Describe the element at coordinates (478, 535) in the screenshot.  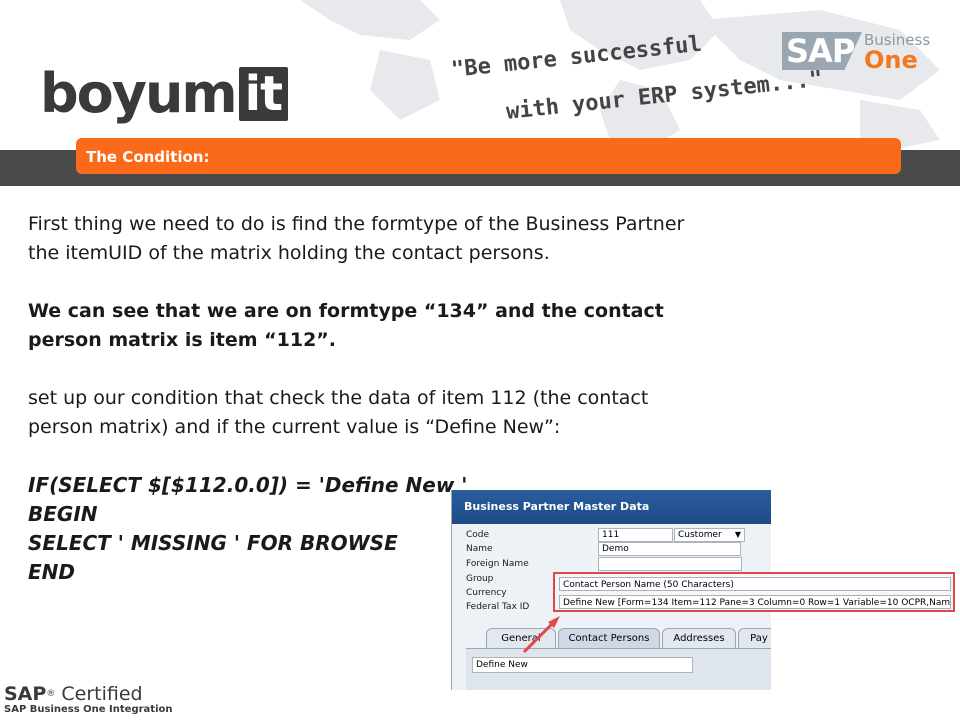
I see `field-label: Code` at that location.